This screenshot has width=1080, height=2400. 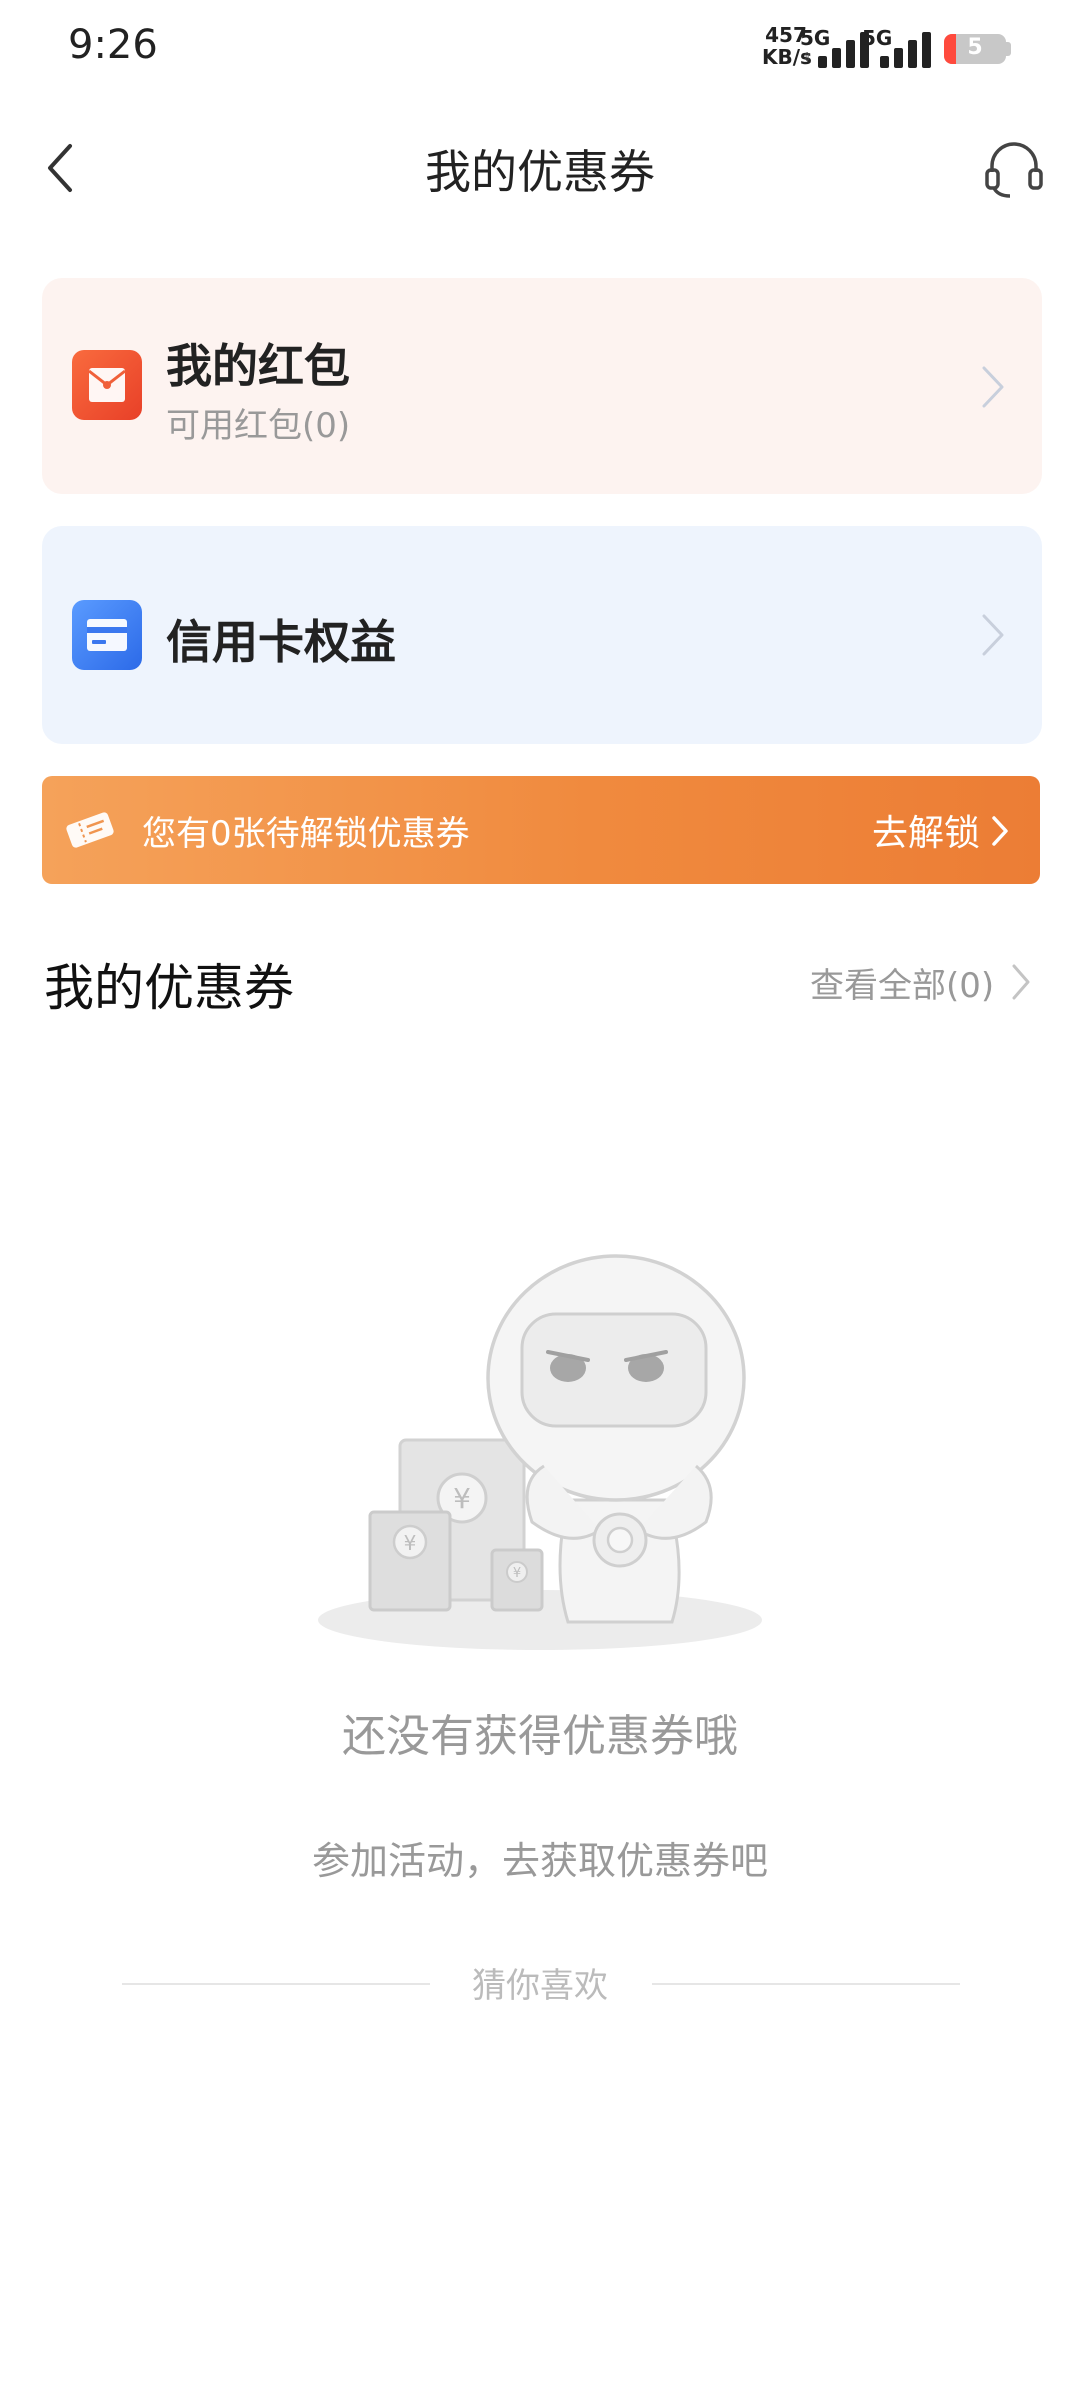 I want to click on unlock-coupons-text: 您有0张待解锁优惠券, so click(x=306, y=834).